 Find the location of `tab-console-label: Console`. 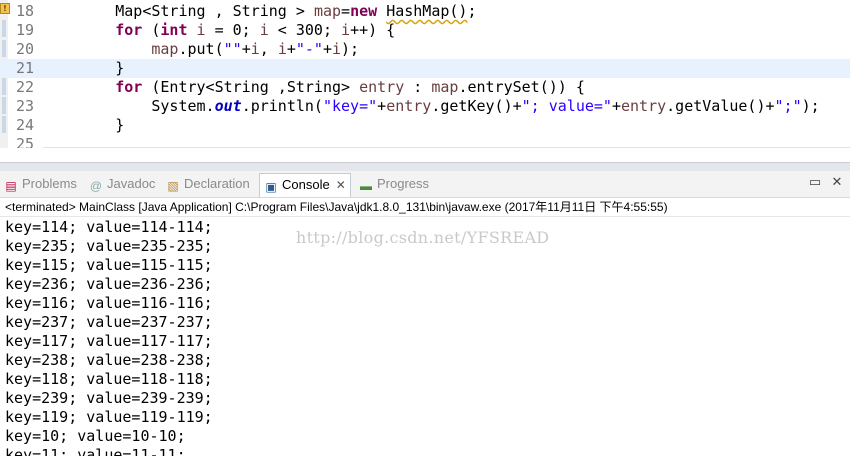

tab-console-label: Console is located at coordinates (306, 184).